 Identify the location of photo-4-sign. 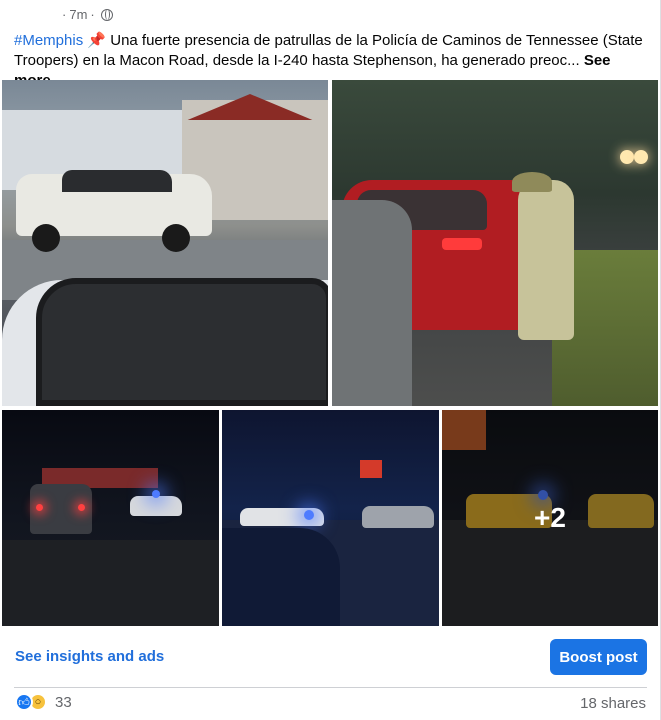
(371, 469).